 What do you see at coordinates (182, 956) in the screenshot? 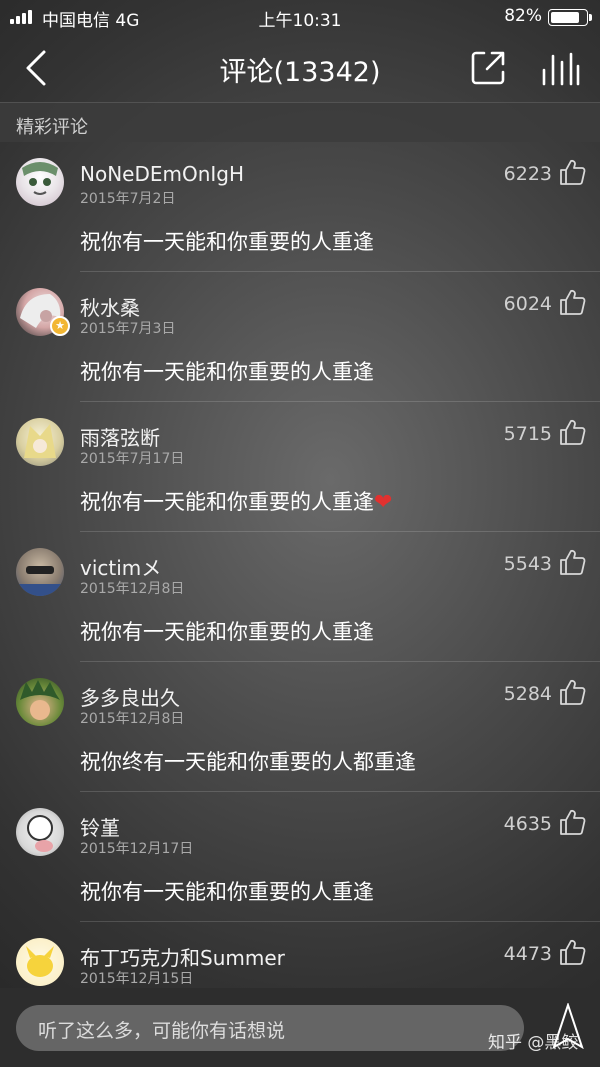
I see `comment-username: 布丁巧克力和Summer` at bounding box center [182, 956].